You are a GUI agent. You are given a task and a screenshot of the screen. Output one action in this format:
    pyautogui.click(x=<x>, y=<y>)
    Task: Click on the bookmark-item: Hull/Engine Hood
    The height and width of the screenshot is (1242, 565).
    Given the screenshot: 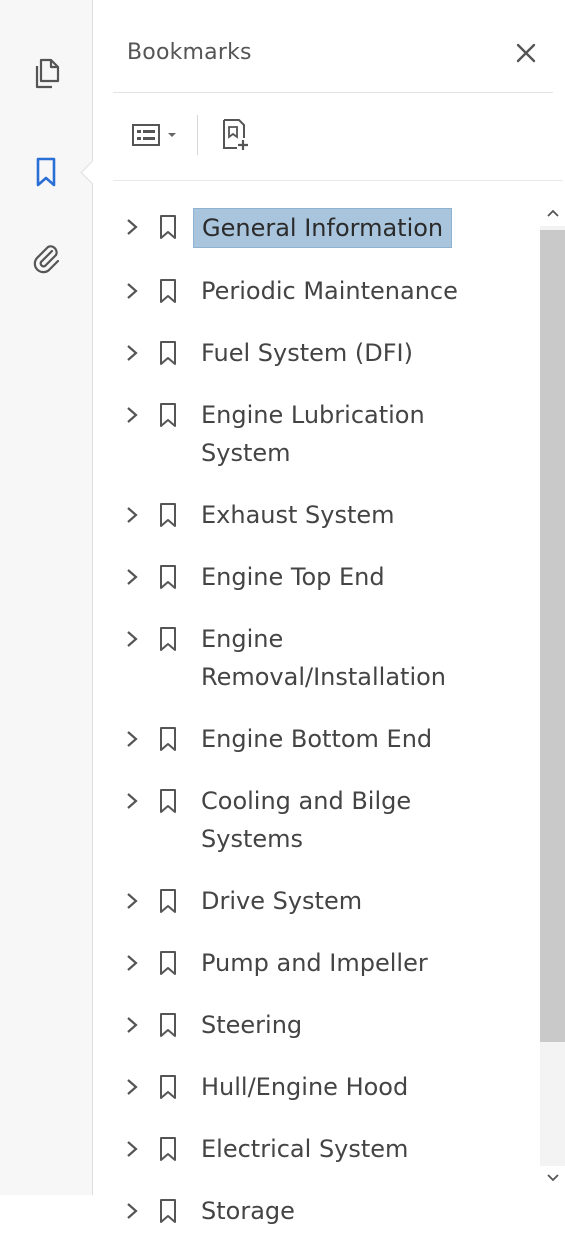 What is the action you would take?
    pyautogui.click(x=315, y=1087)
    